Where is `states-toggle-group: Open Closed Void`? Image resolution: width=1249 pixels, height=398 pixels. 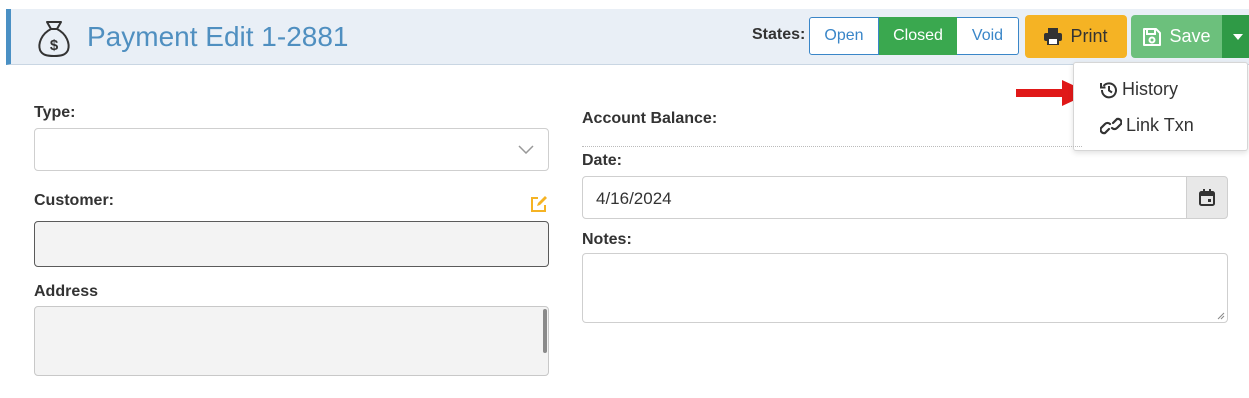 states-toggle-group: Open Closed Void is located at coordinates (914, 36).